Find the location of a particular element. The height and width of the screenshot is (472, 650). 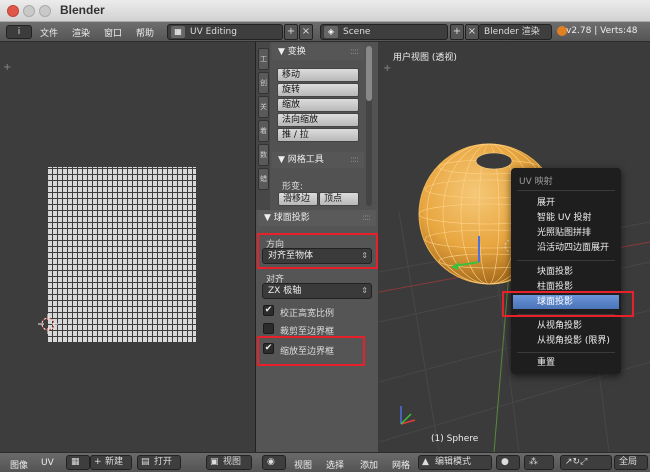

sphere-project-title: ▼ 球面投影 is located at coordinates (287, 218).